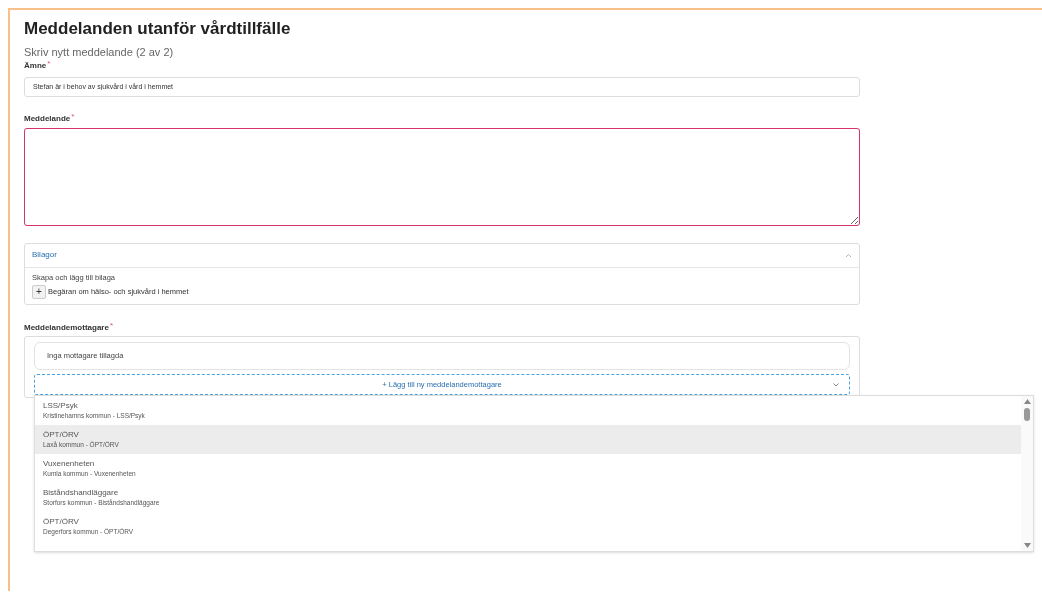 This screenshot has height=593, width=1042. Describe the element at coordinates (158, 29) in the screenshot. I see `page-title: Meddelanden utanför vårdtillfälle` at that location.